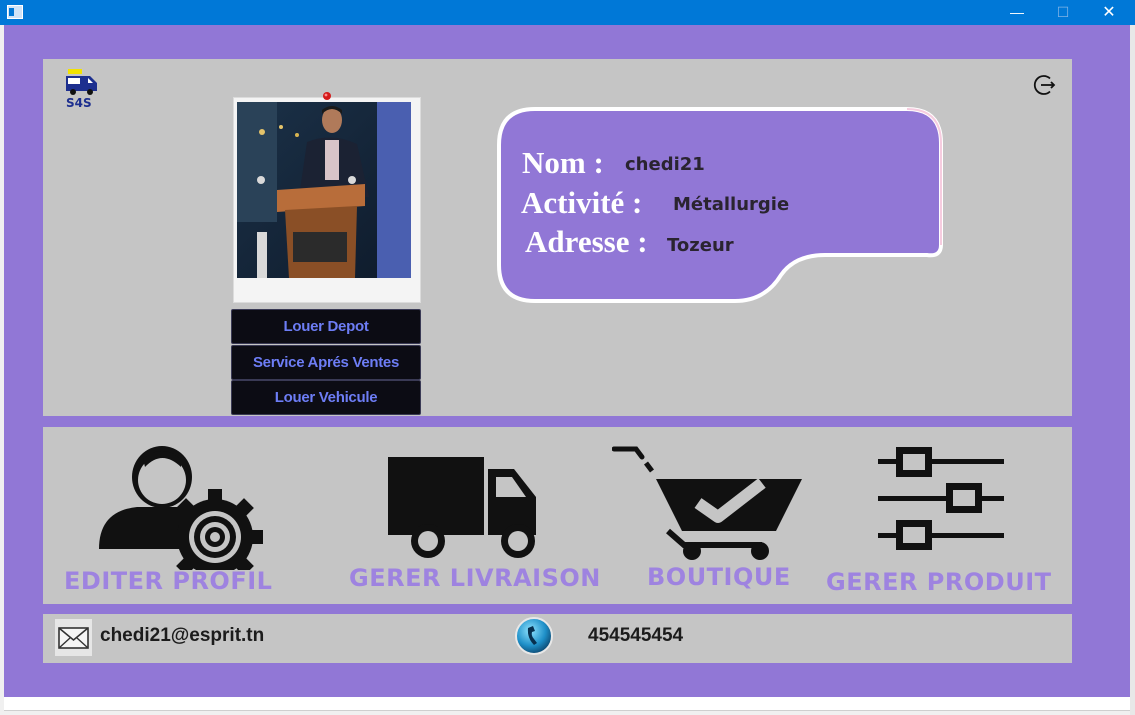 The image size is (1135, 715). I want to click on frame-bottom-strip, so click(567, 704).